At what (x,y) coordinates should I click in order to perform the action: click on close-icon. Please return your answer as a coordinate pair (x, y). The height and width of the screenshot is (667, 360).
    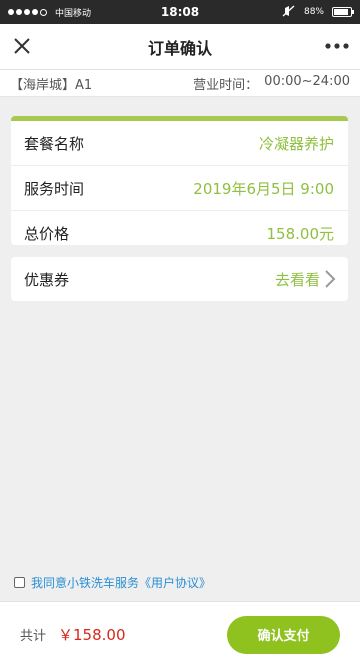
    Looking at the image, I should click on (22, 46).